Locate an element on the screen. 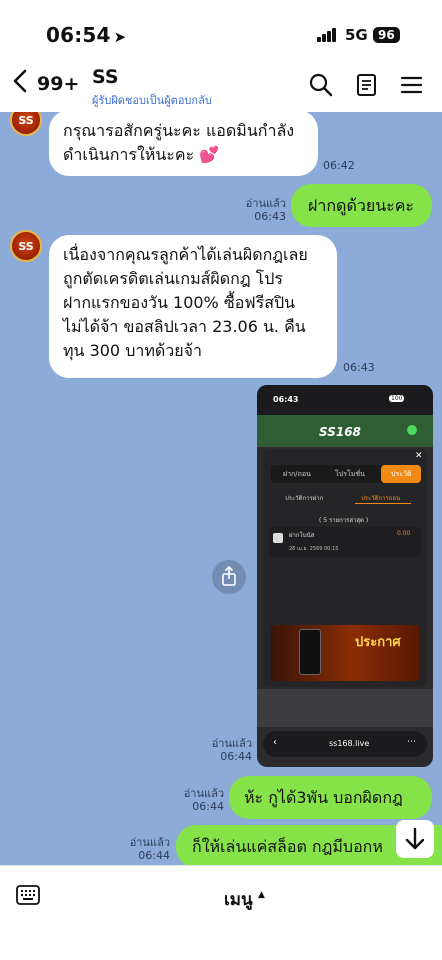  back-chevron-icon is located at coordinates (20, 84).